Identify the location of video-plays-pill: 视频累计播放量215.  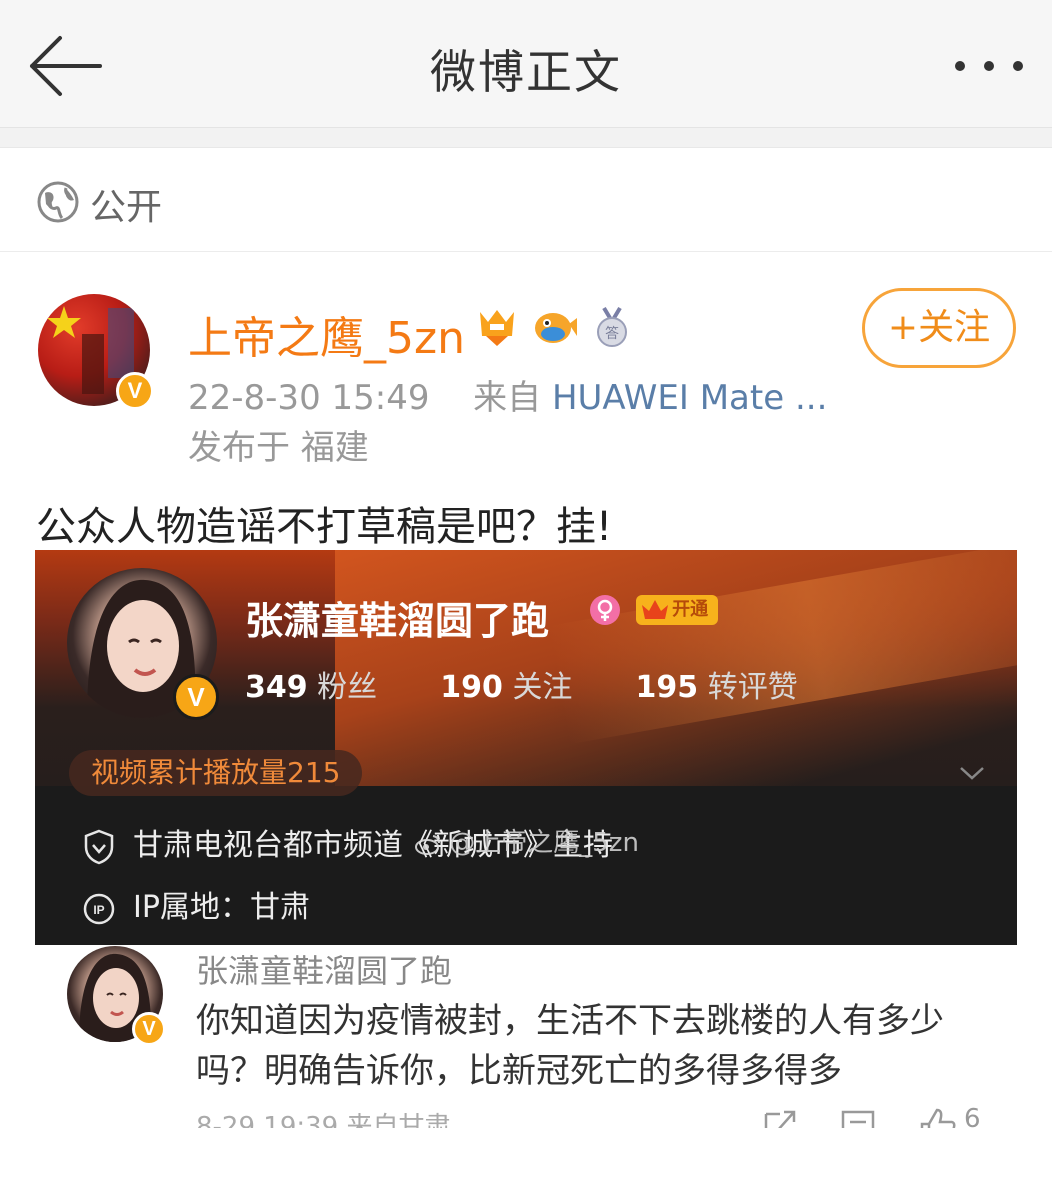
(216, 773).